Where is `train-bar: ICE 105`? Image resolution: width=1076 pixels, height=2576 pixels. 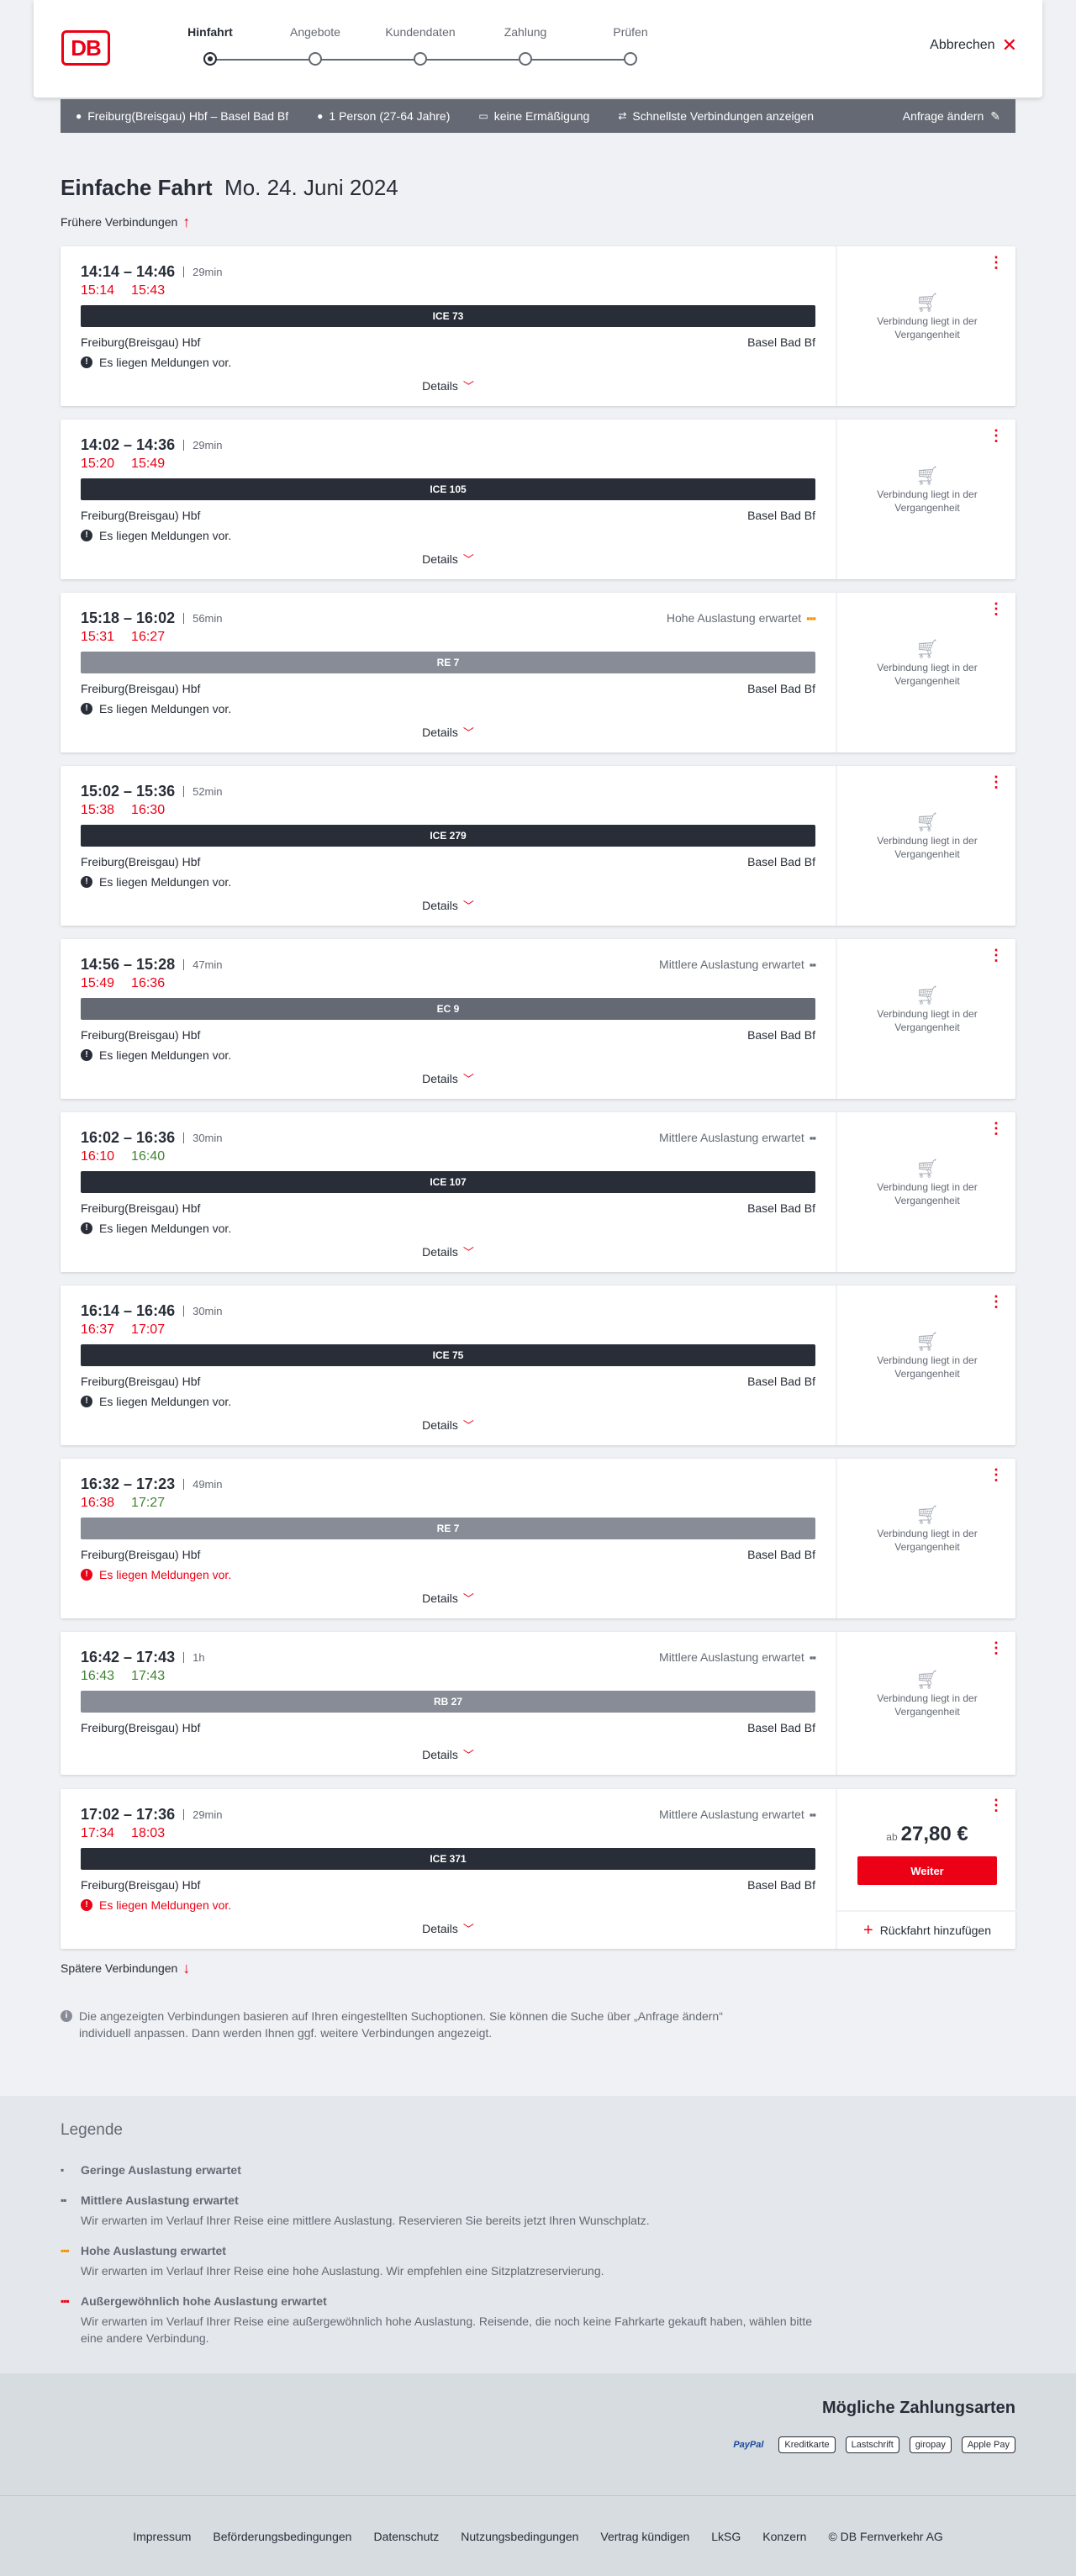 train-bar: ICE 105 is located at coordinates (448, 489).